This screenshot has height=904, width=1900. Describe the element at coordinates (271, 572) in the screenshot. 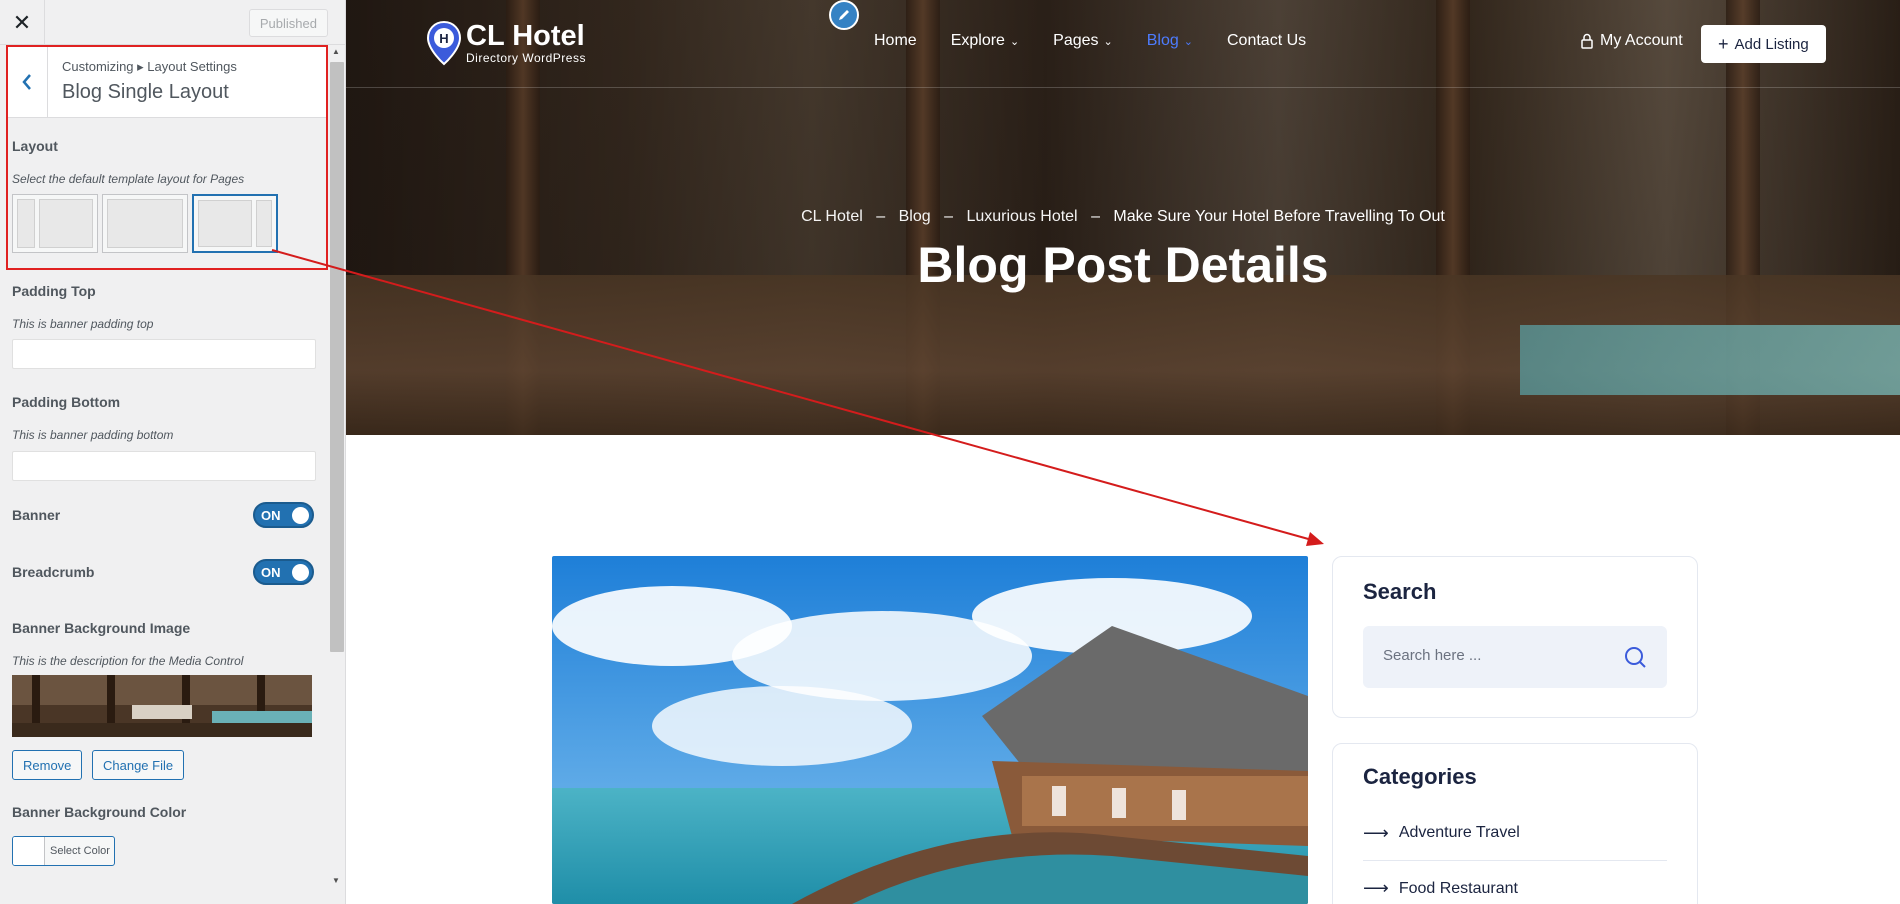

I see `breadcrumb-toggle-state: ON` at that location.